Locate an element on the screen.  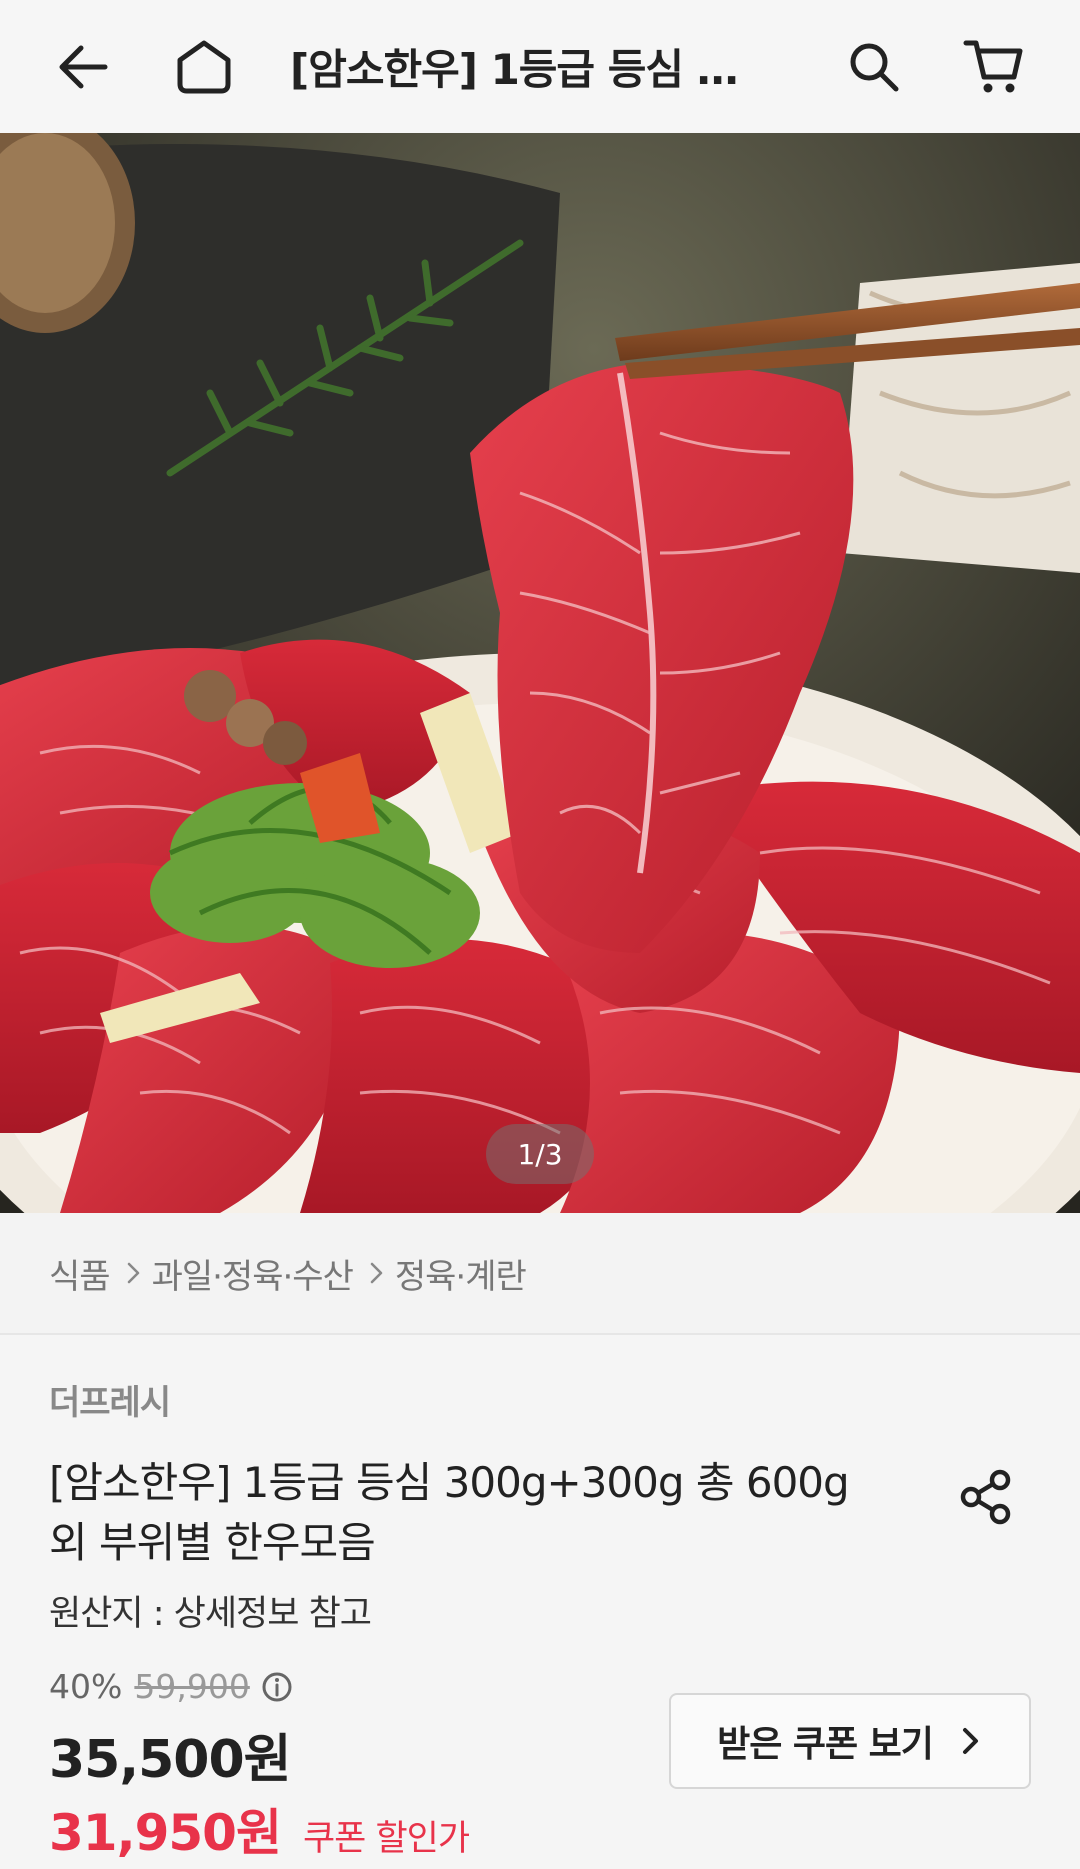
image-counter: 1/3 is located at coordinates (540, 1154).